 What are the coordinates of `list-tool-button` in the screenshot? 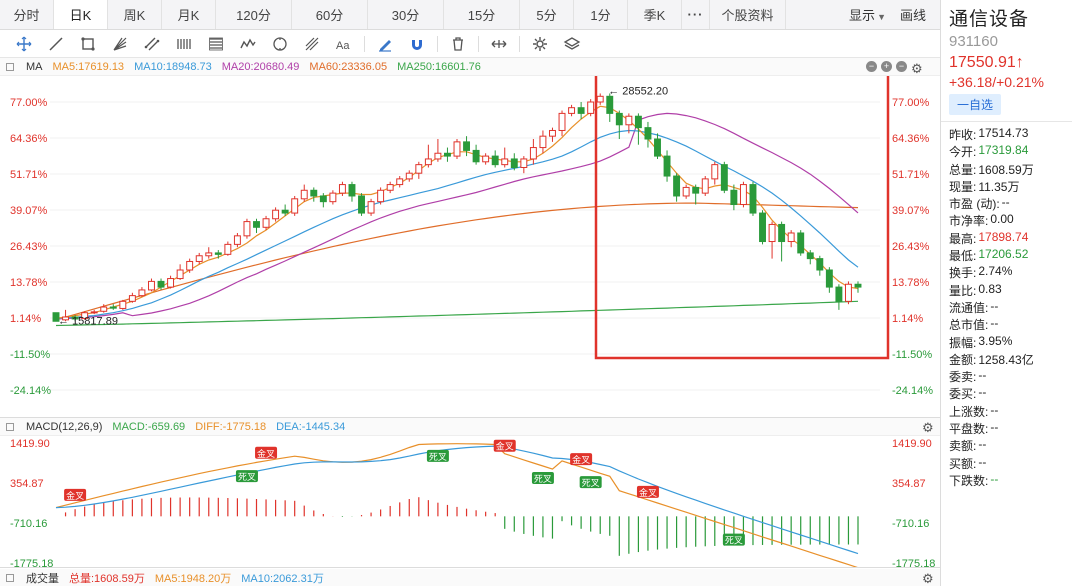 It's located at (216, 44).